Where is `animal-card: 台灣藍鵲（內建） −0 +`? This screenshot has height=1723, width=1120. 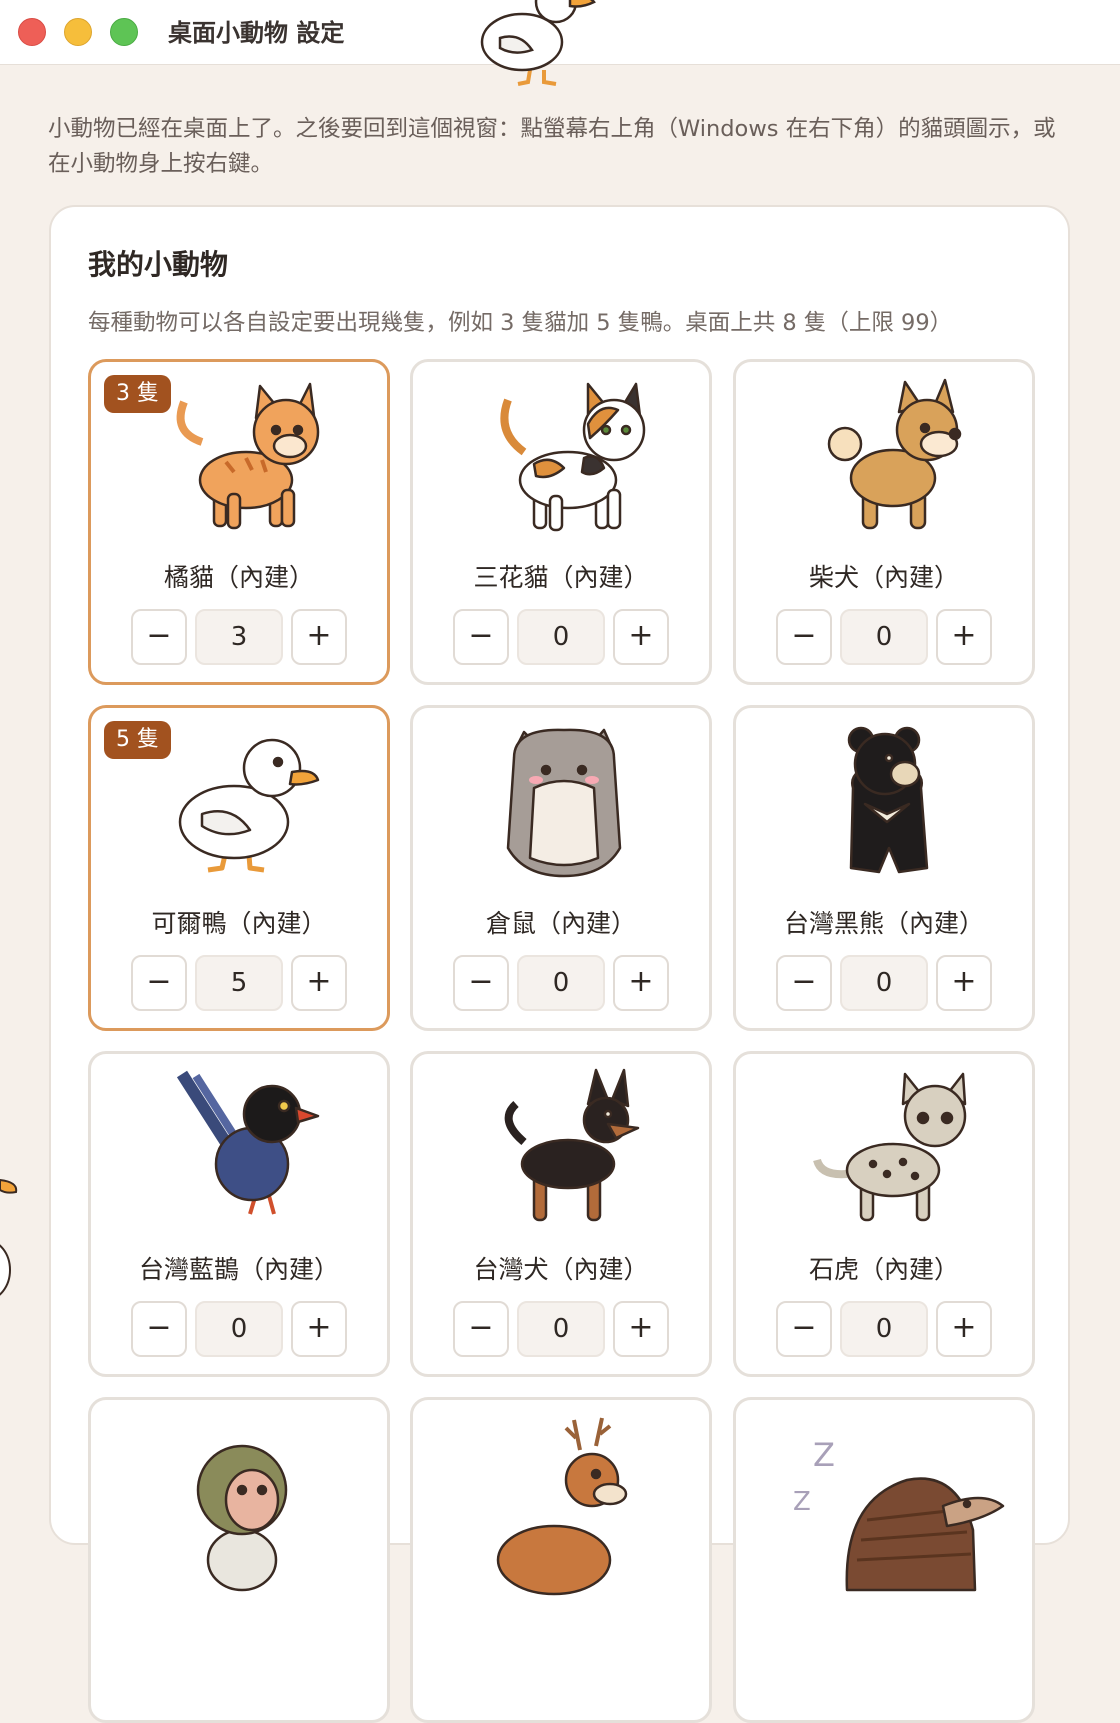
animal-card: 台灣藍鵲（內建） −0 + is located at coordinates (239, 1214).